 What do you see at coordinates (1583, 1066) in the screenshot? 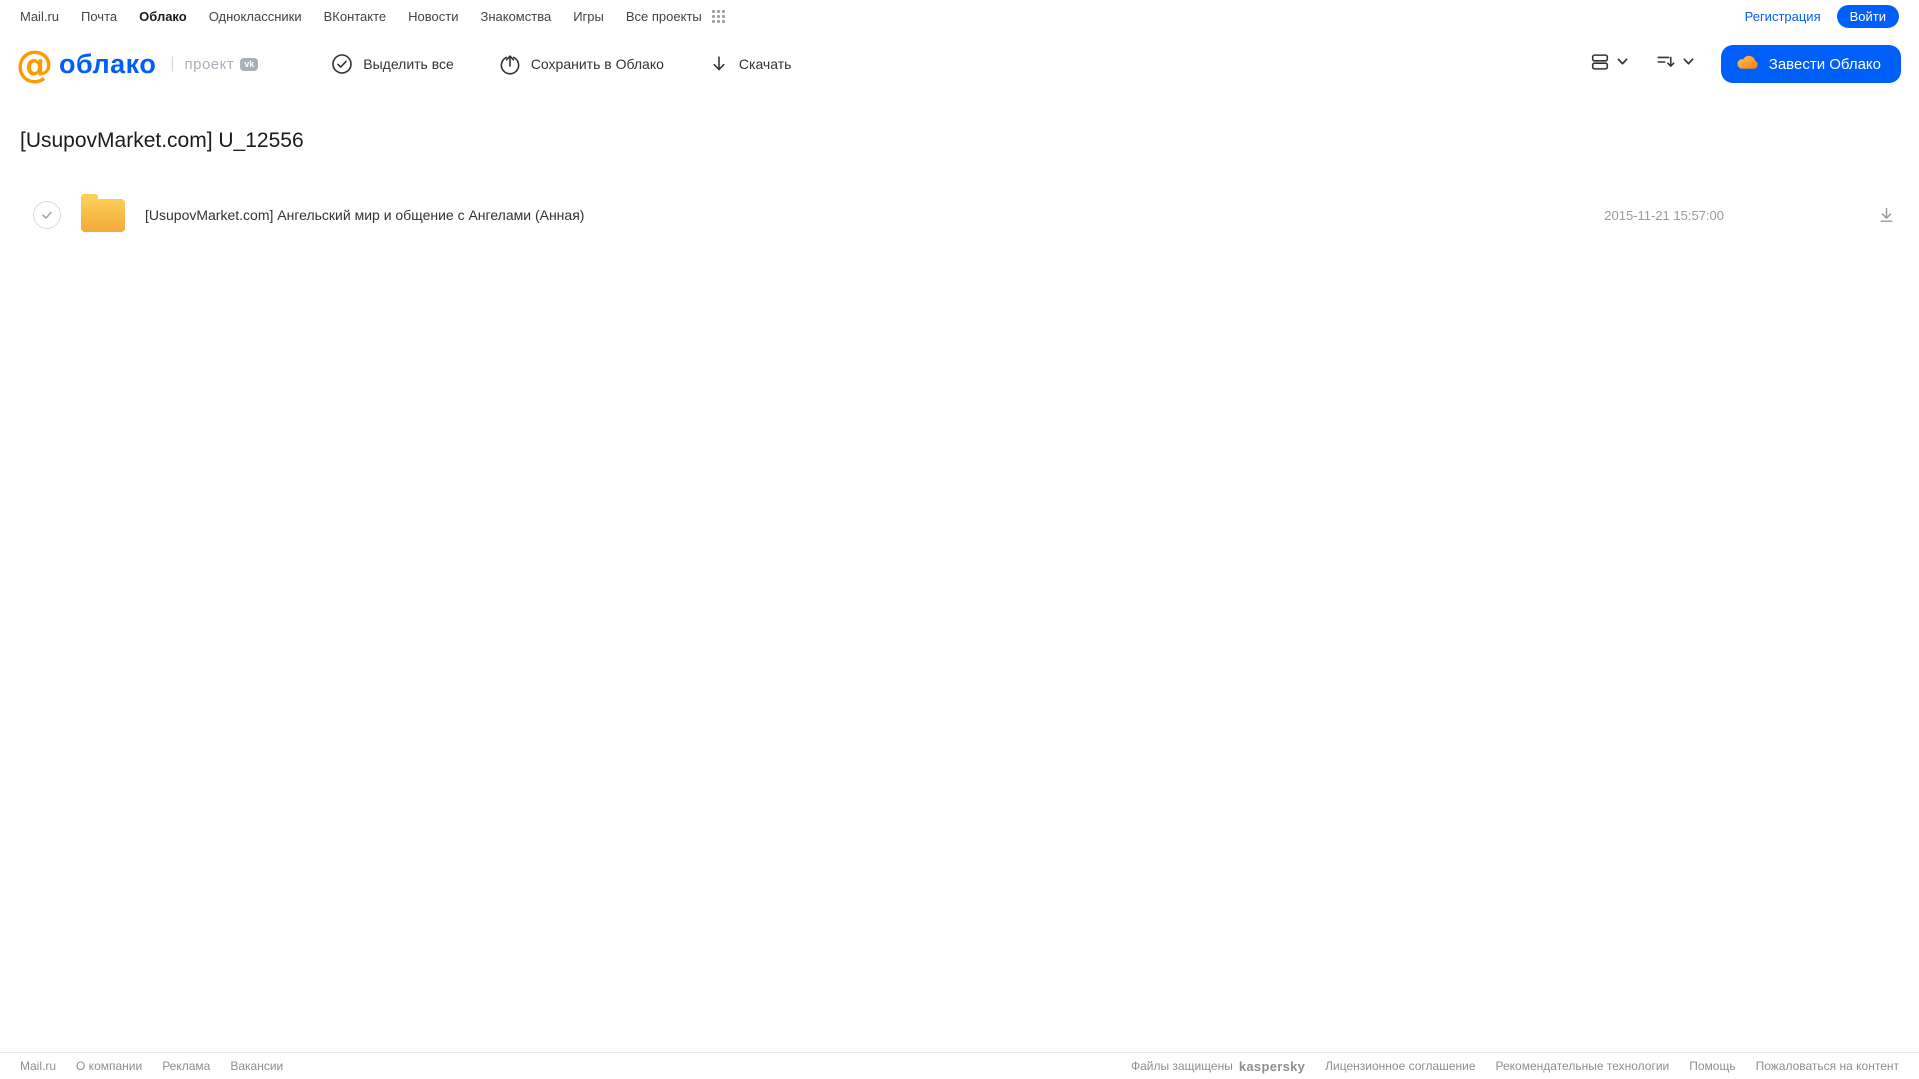
I see `footer-link-recommendations: Рекомендательные технологии` at bounding box center [1583, 1066].